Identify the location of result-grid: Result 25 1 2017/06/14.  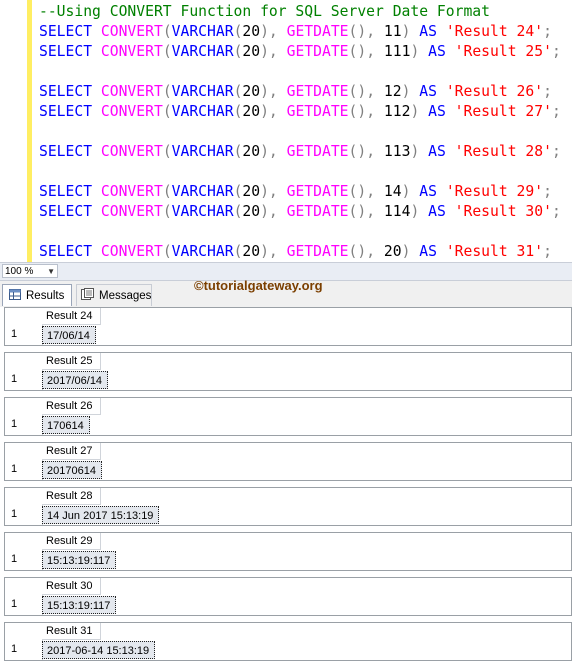
(288, 371).